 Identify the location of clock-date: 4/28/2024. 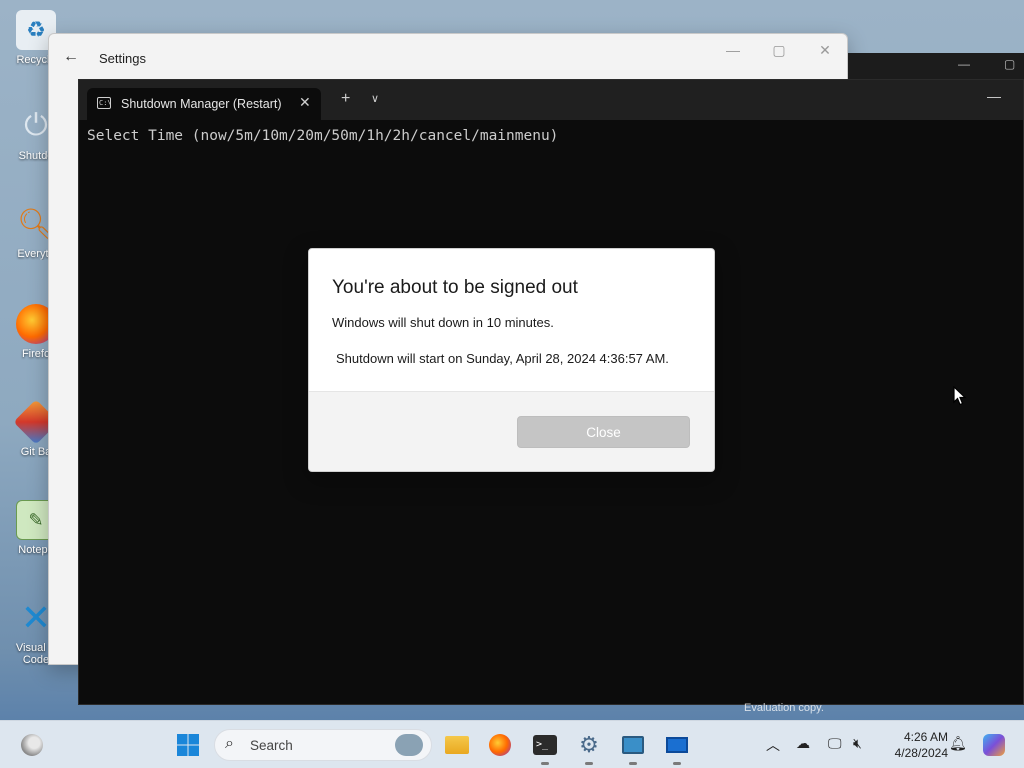
(921, 753).